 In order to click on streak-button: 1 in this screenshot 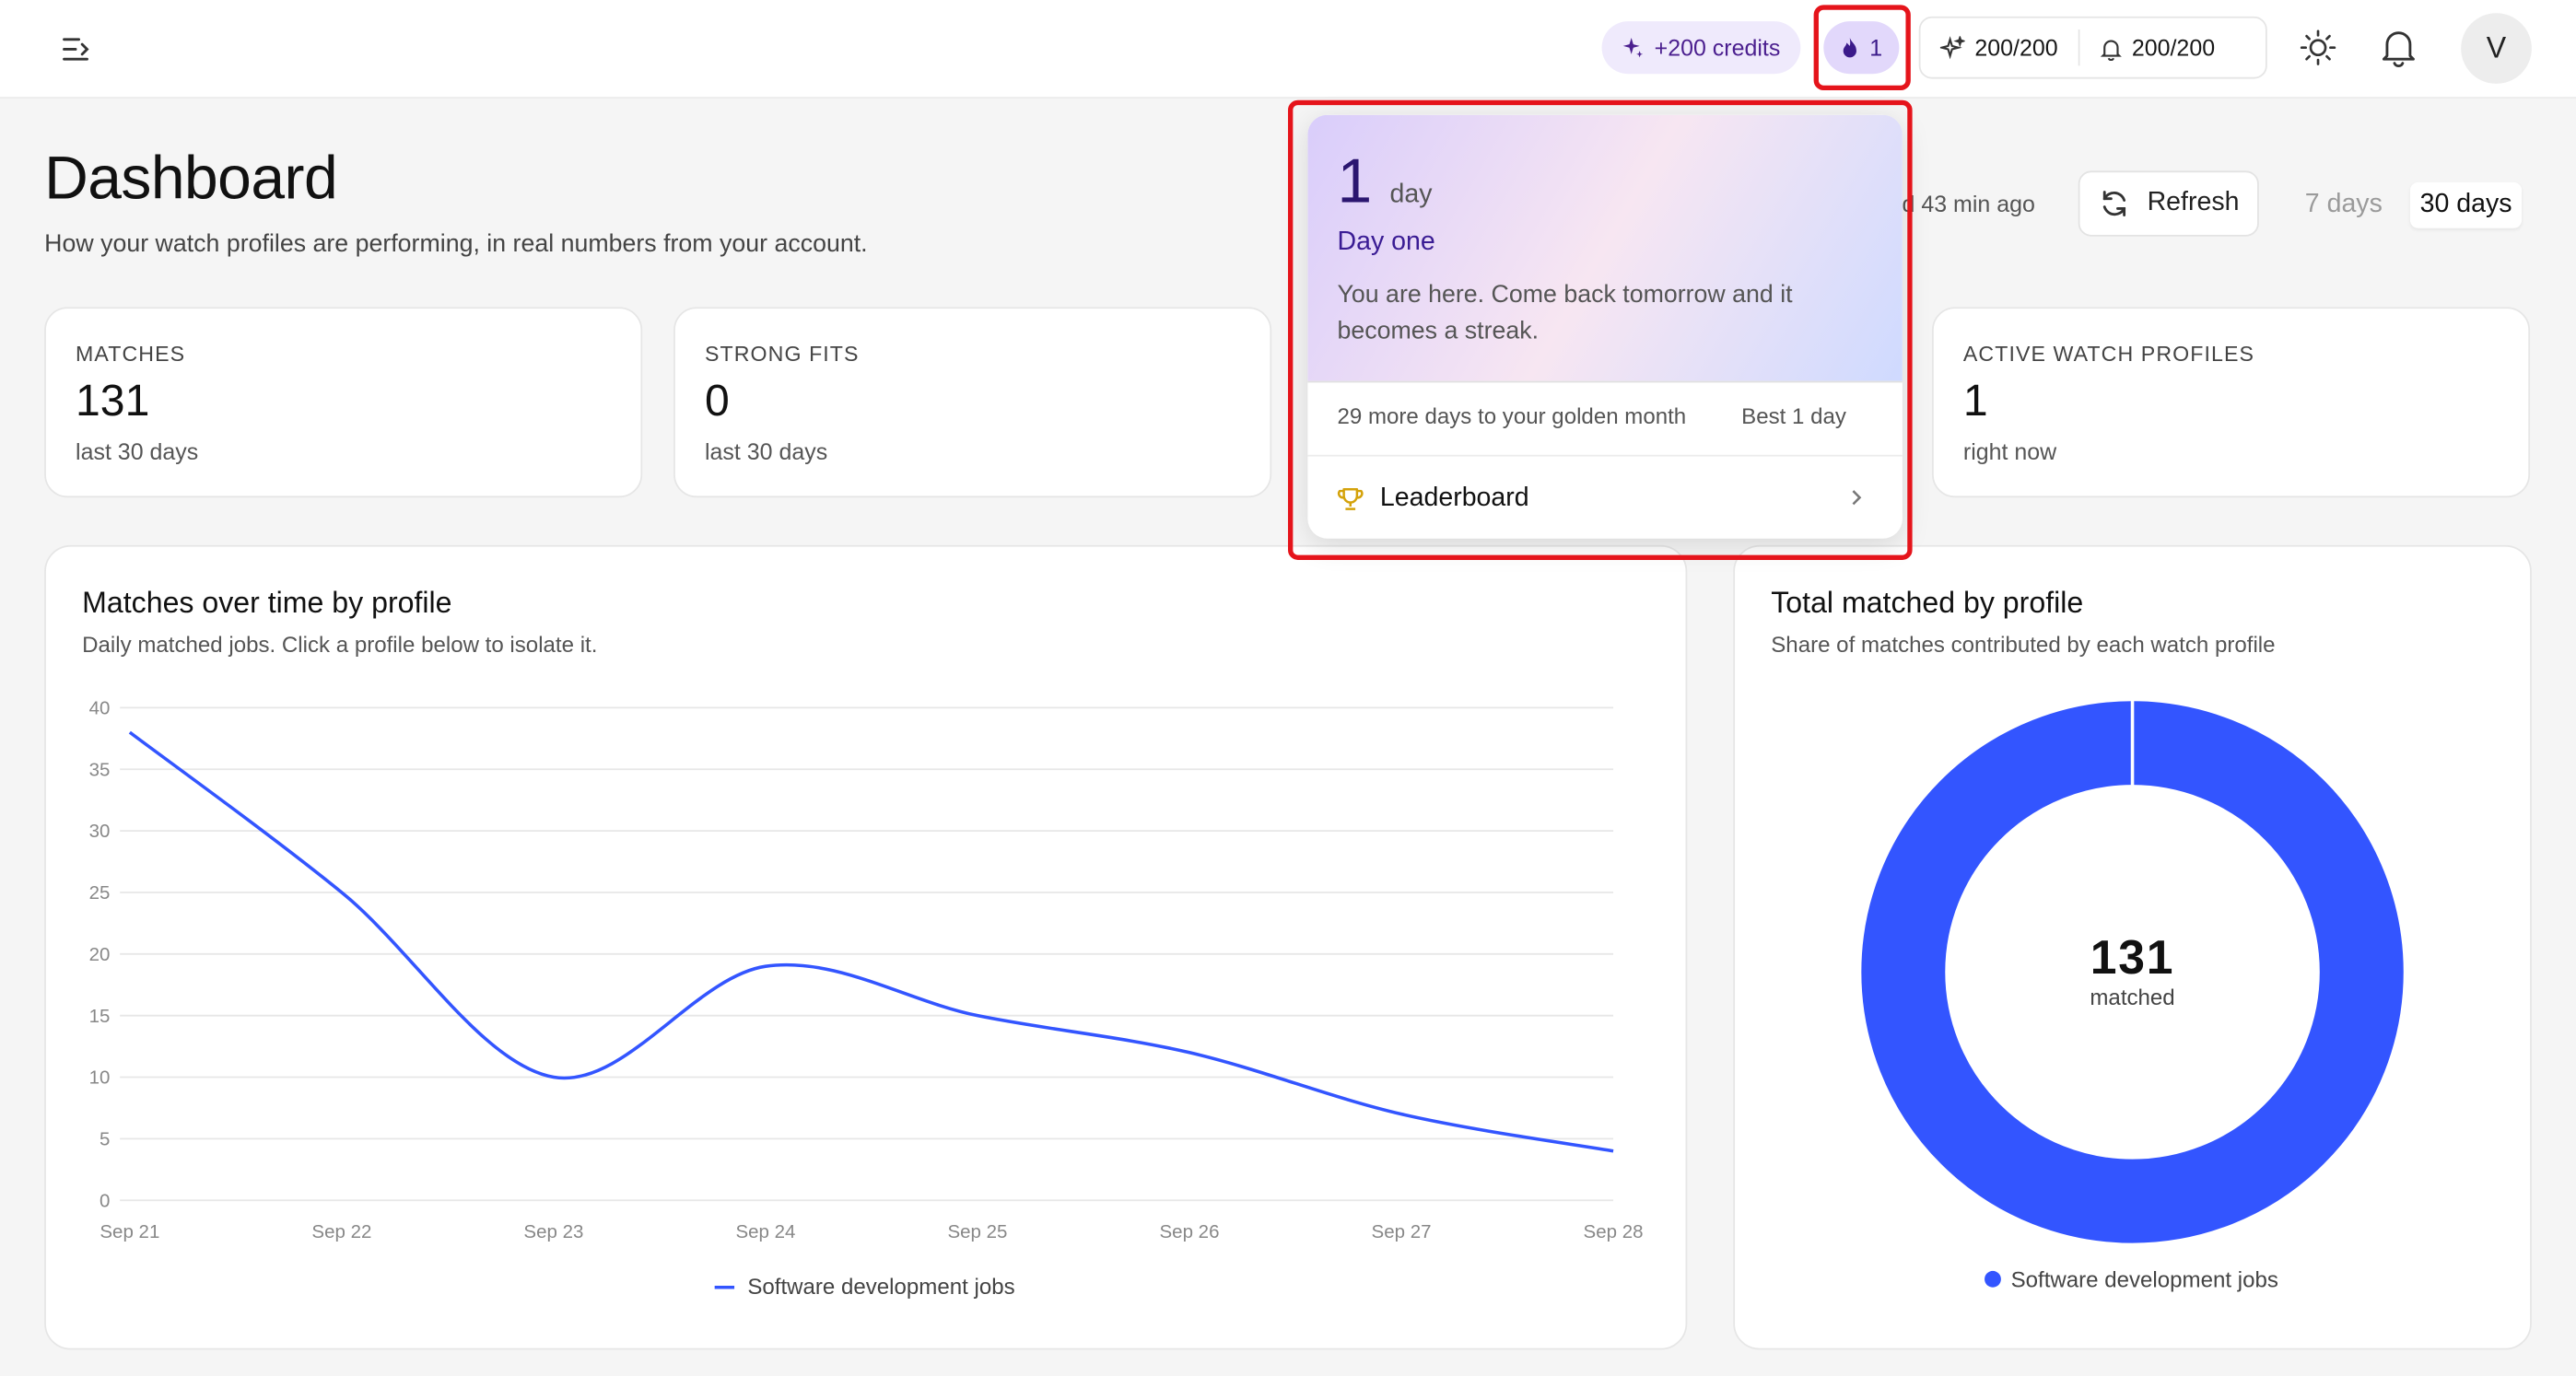, I will do `click(1861, 48)`.